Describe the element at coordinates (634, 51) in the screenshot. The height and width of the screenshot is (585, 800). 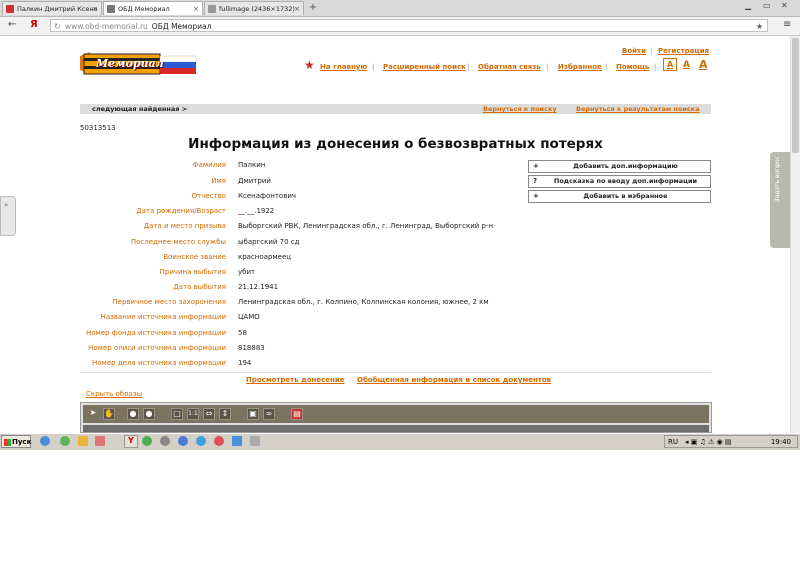
I see `login-link: Войти` at that location.